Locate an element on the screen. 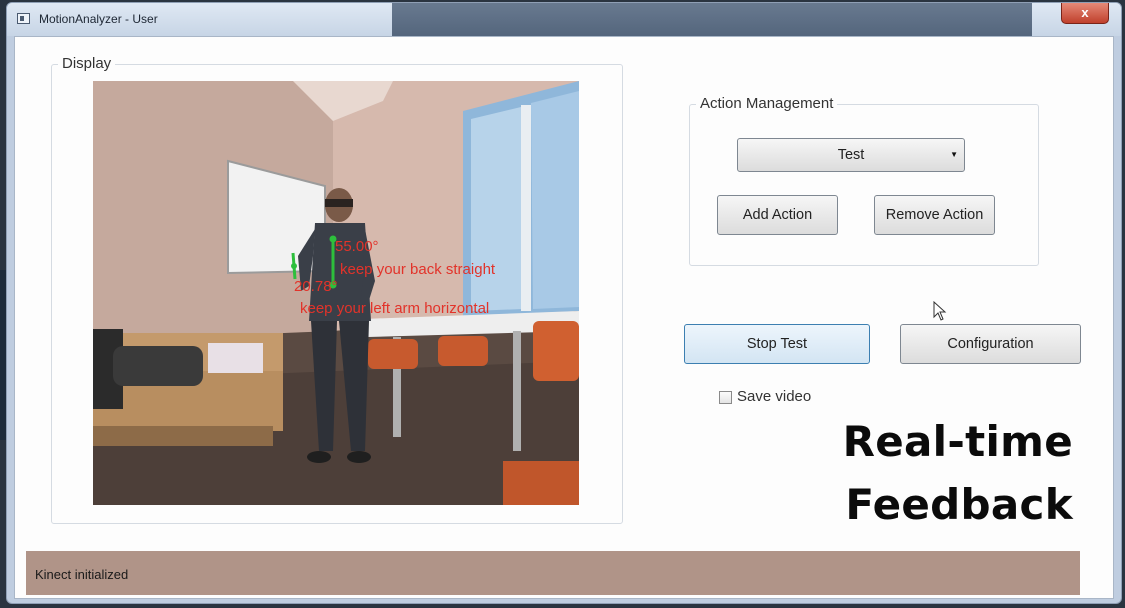 The height and width of the screenshot is (608, 1125). action-management-groupbox: Action Management is located at coordinates (864, 180).